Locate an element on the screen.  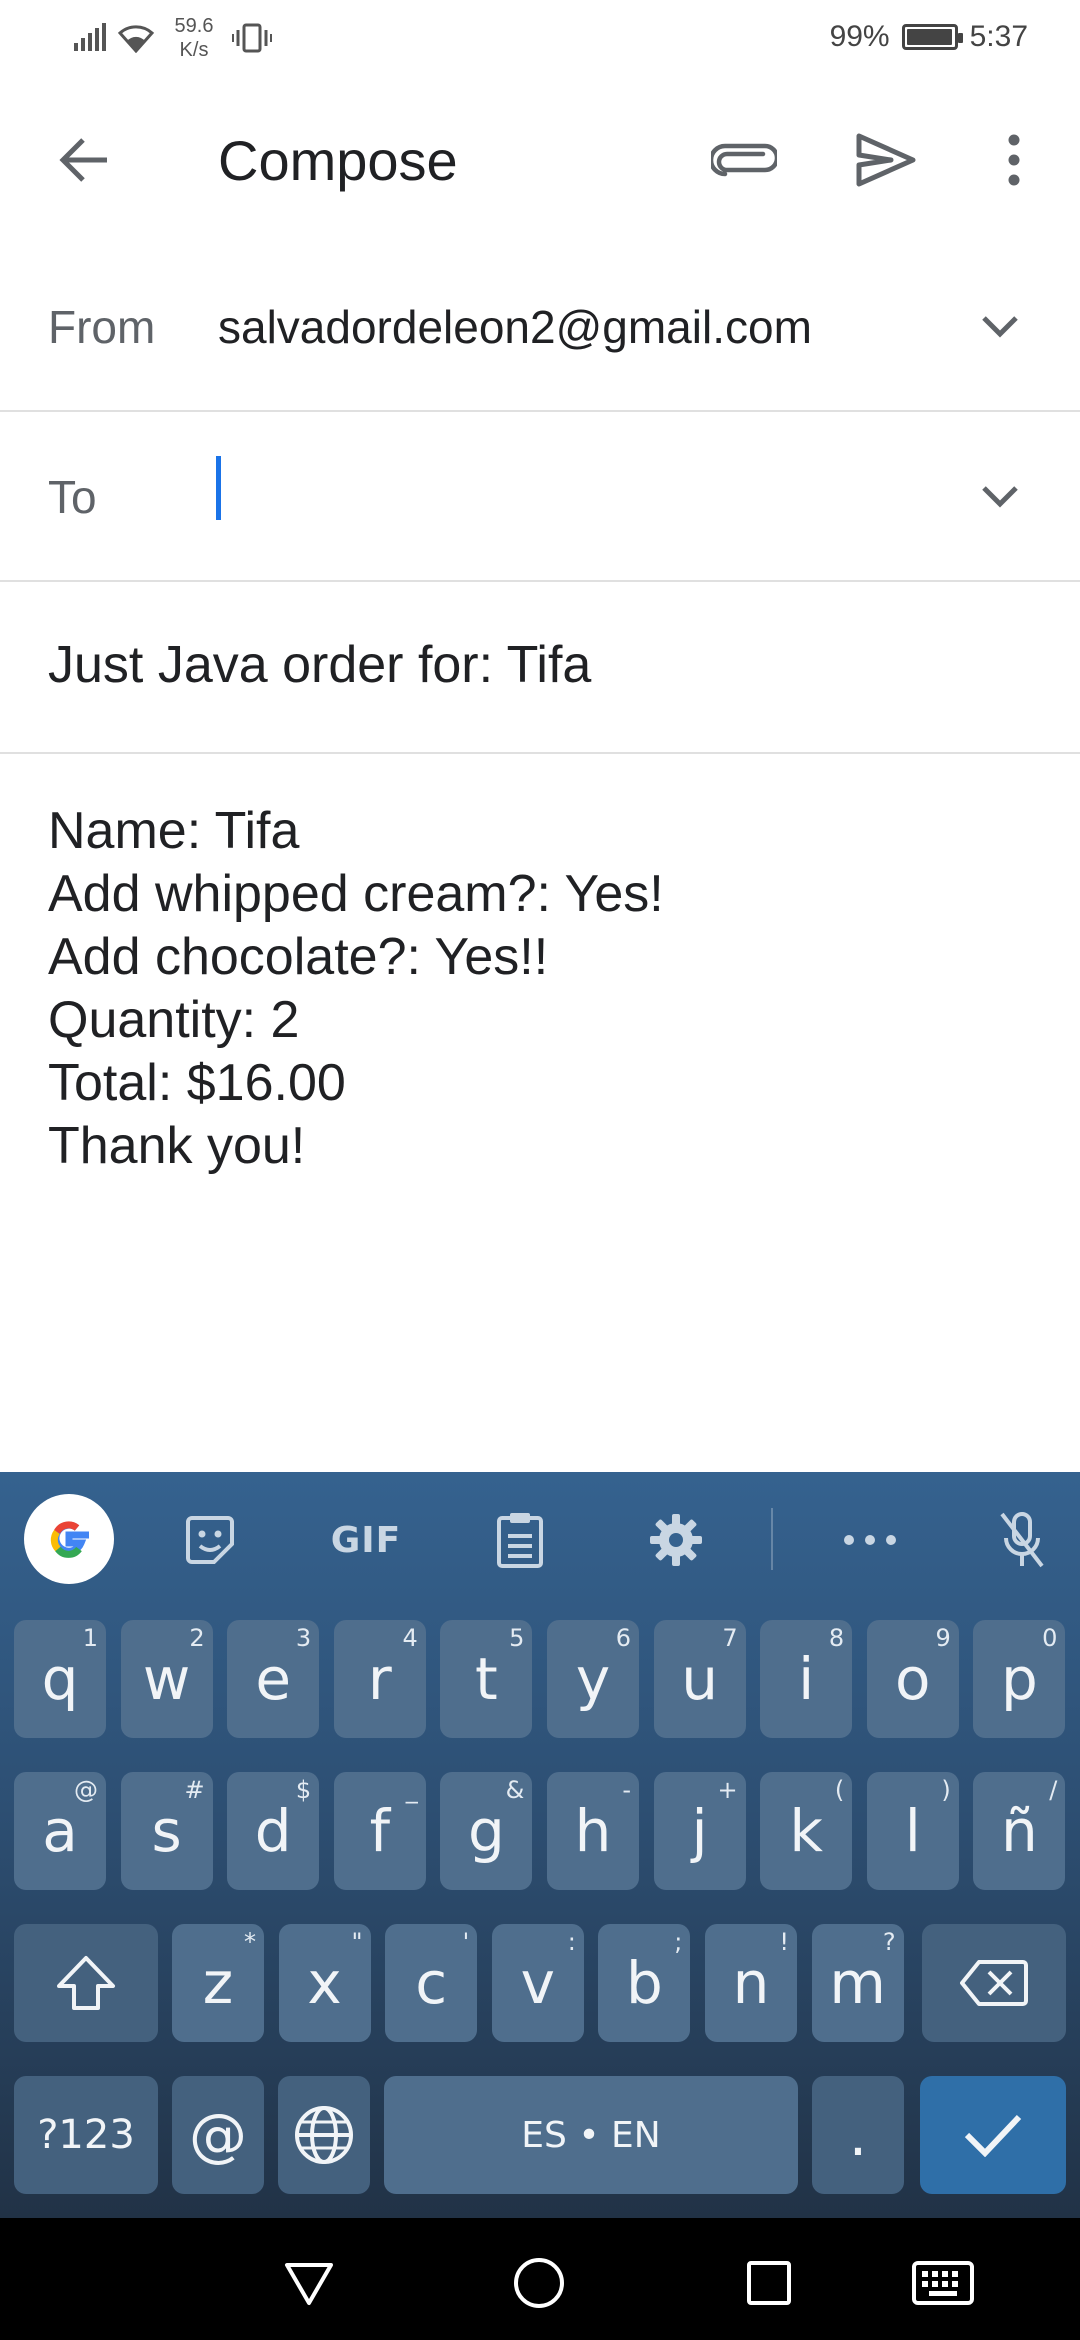
key-label: f is located at coordinates (379, 1831).